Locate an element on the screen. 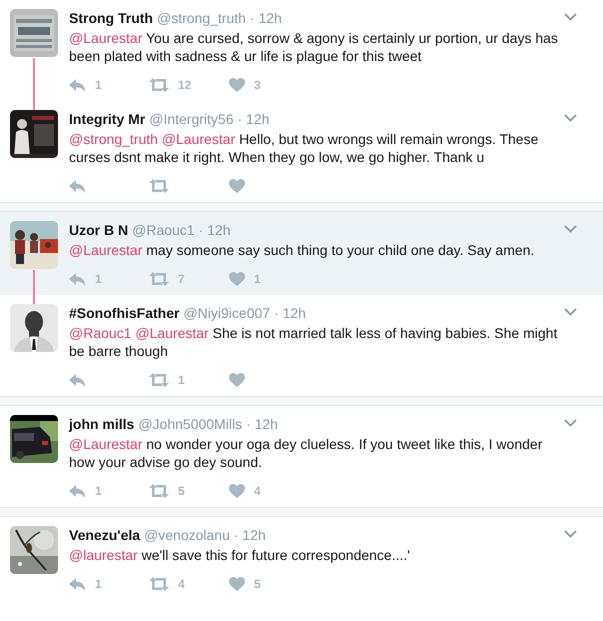 The image size is (603, 621). user-name: Uzor B N is located at coordinates (98, 230).